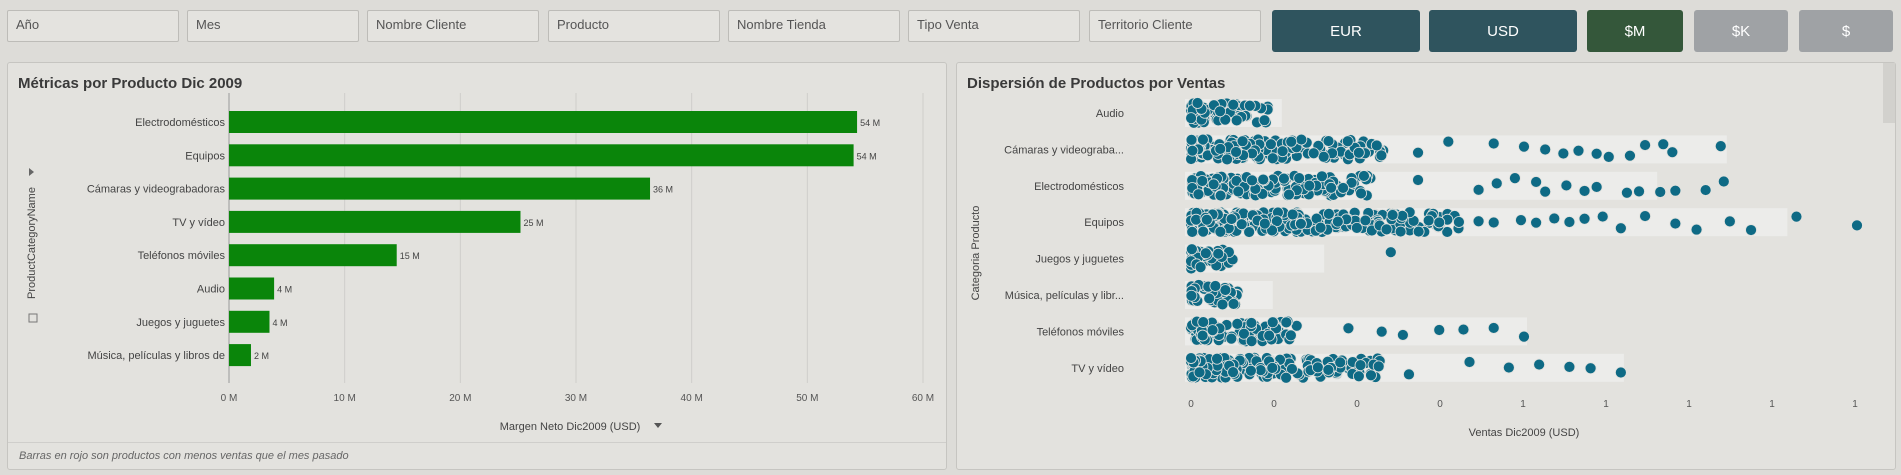 The image size is (1901, 475). I want to click on x-tick-label: 20 M, so click(460, 398).